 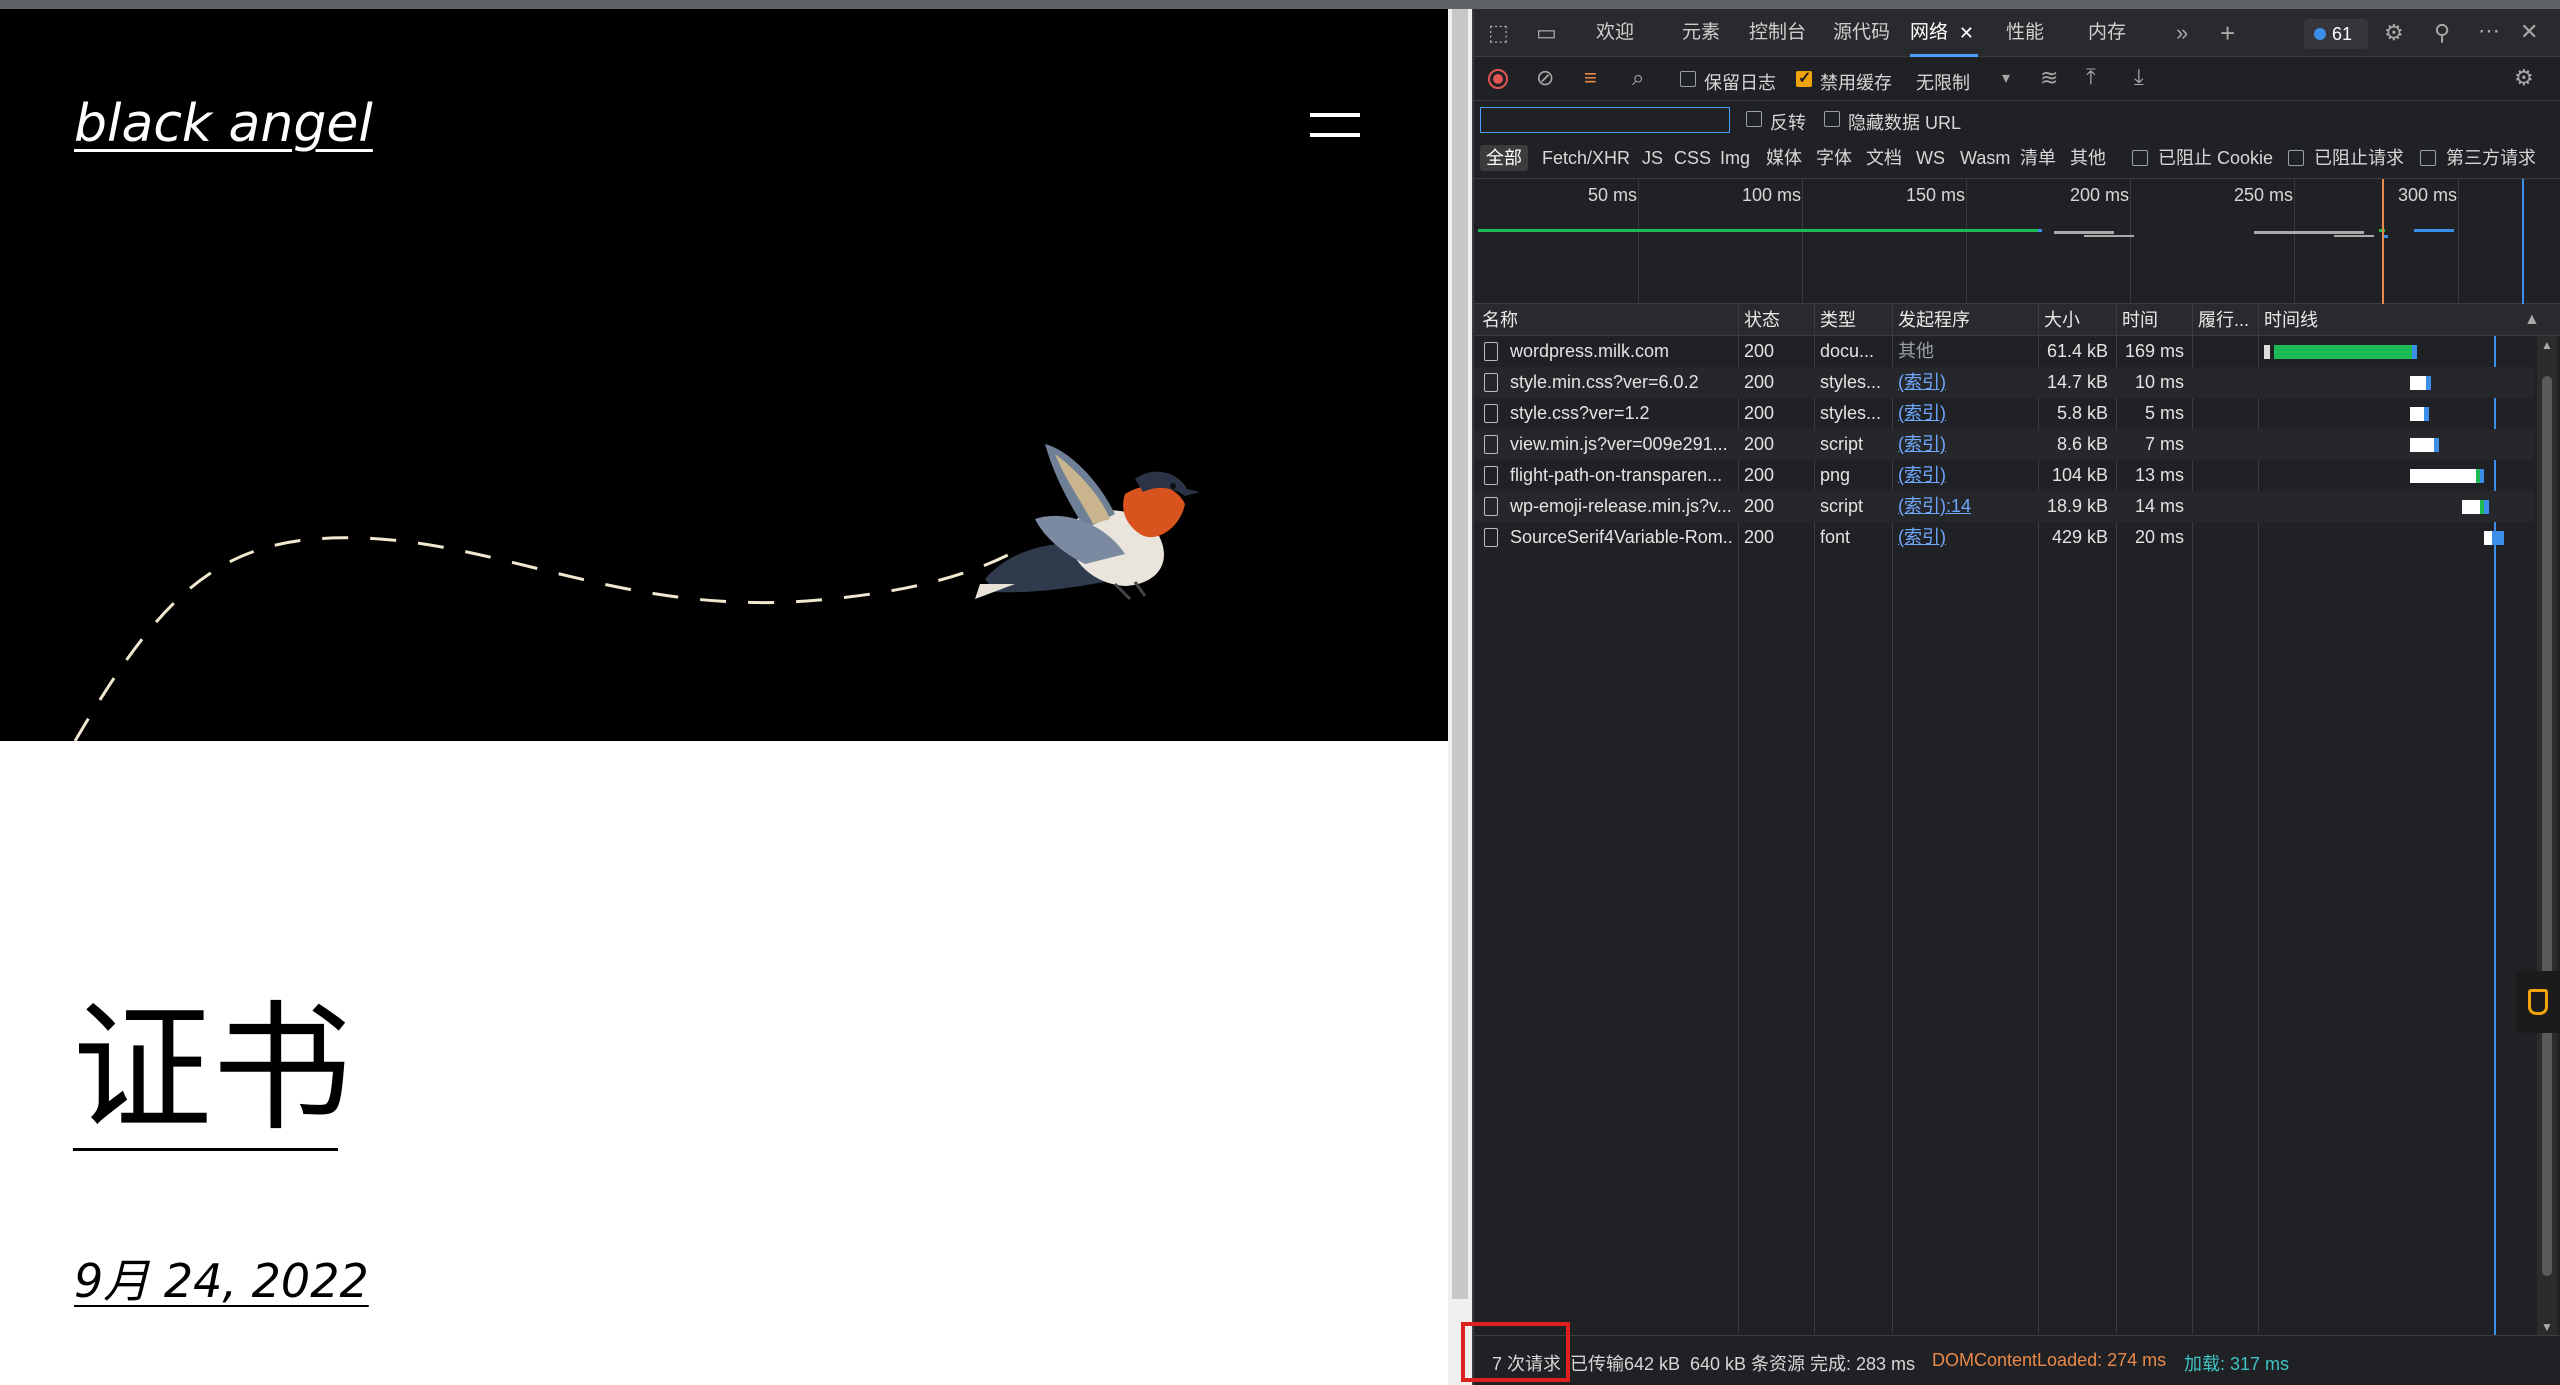 What do you see at coordinates (2547, 826) in the screenshot?
I see `table-scrollbar-thumb` at bounding box center [2547, 826].